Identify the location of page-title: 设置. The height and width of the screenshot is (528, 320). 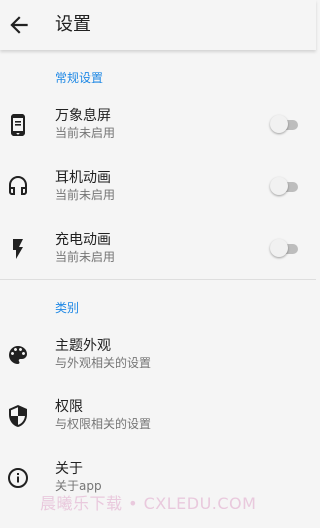
(73, 24).